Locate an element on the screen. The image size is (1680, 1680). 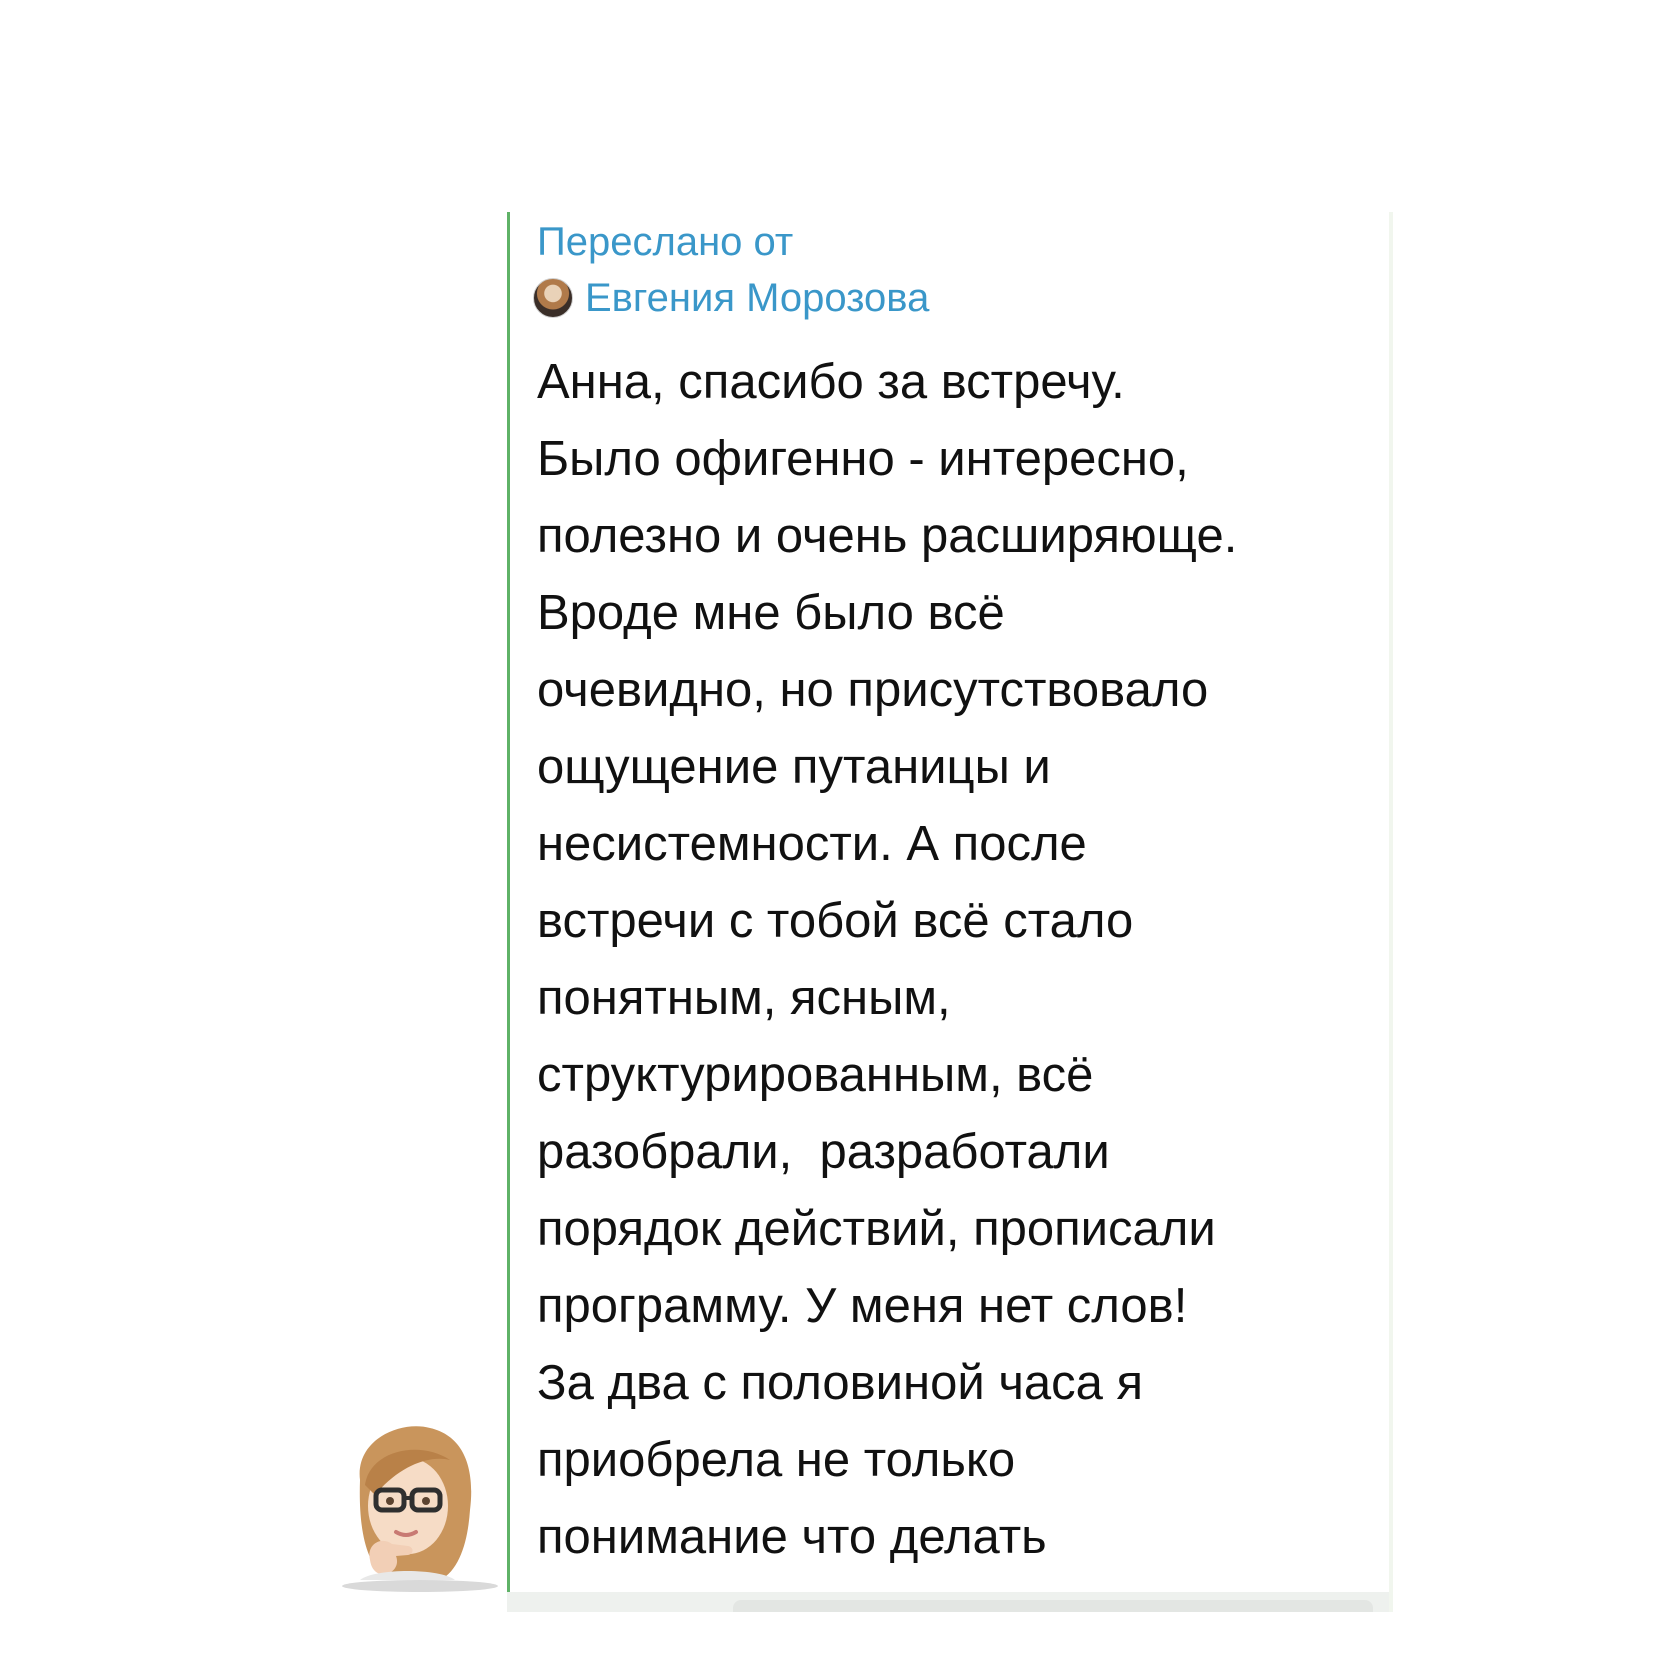
forwarded-from-label: Переслано от is located at coordinates (665, 242).